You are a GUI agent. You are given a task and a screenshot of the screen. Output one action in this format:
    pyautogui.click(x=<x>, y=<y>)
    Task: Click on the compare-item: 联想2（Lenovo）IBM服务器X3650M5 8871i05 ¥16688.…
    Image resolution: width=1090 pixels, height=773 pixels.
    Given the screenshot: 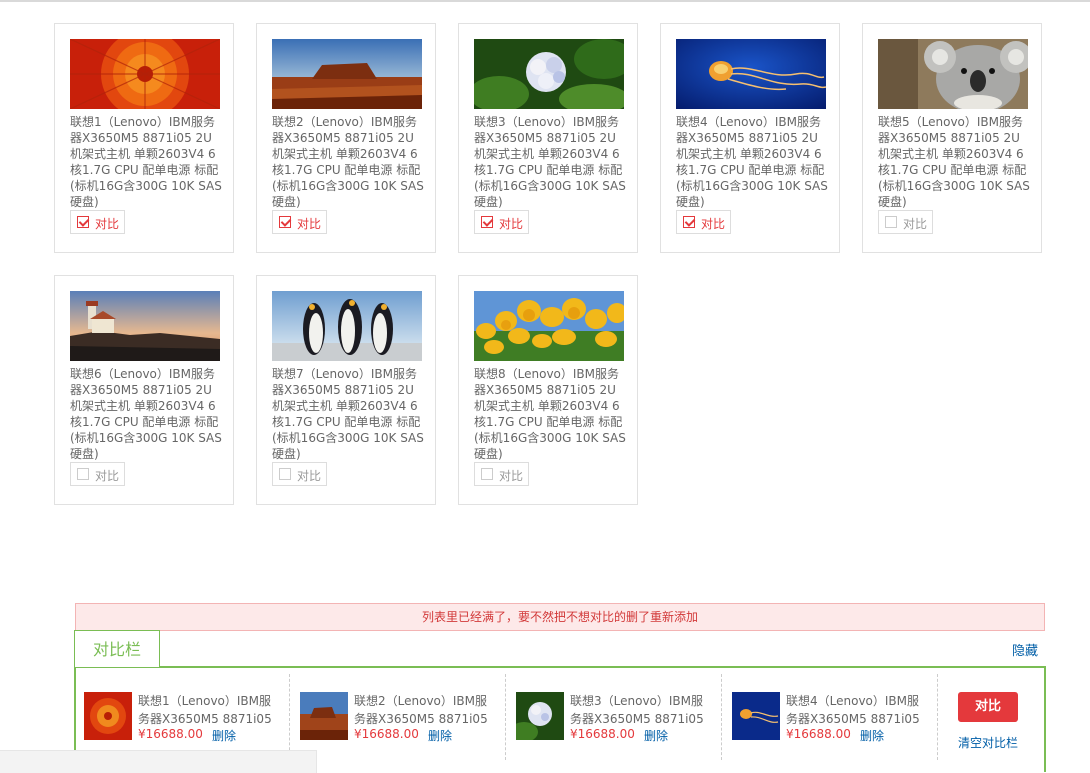 What is the action you would take?
    pyautogui.click(x=400, y=719)
    